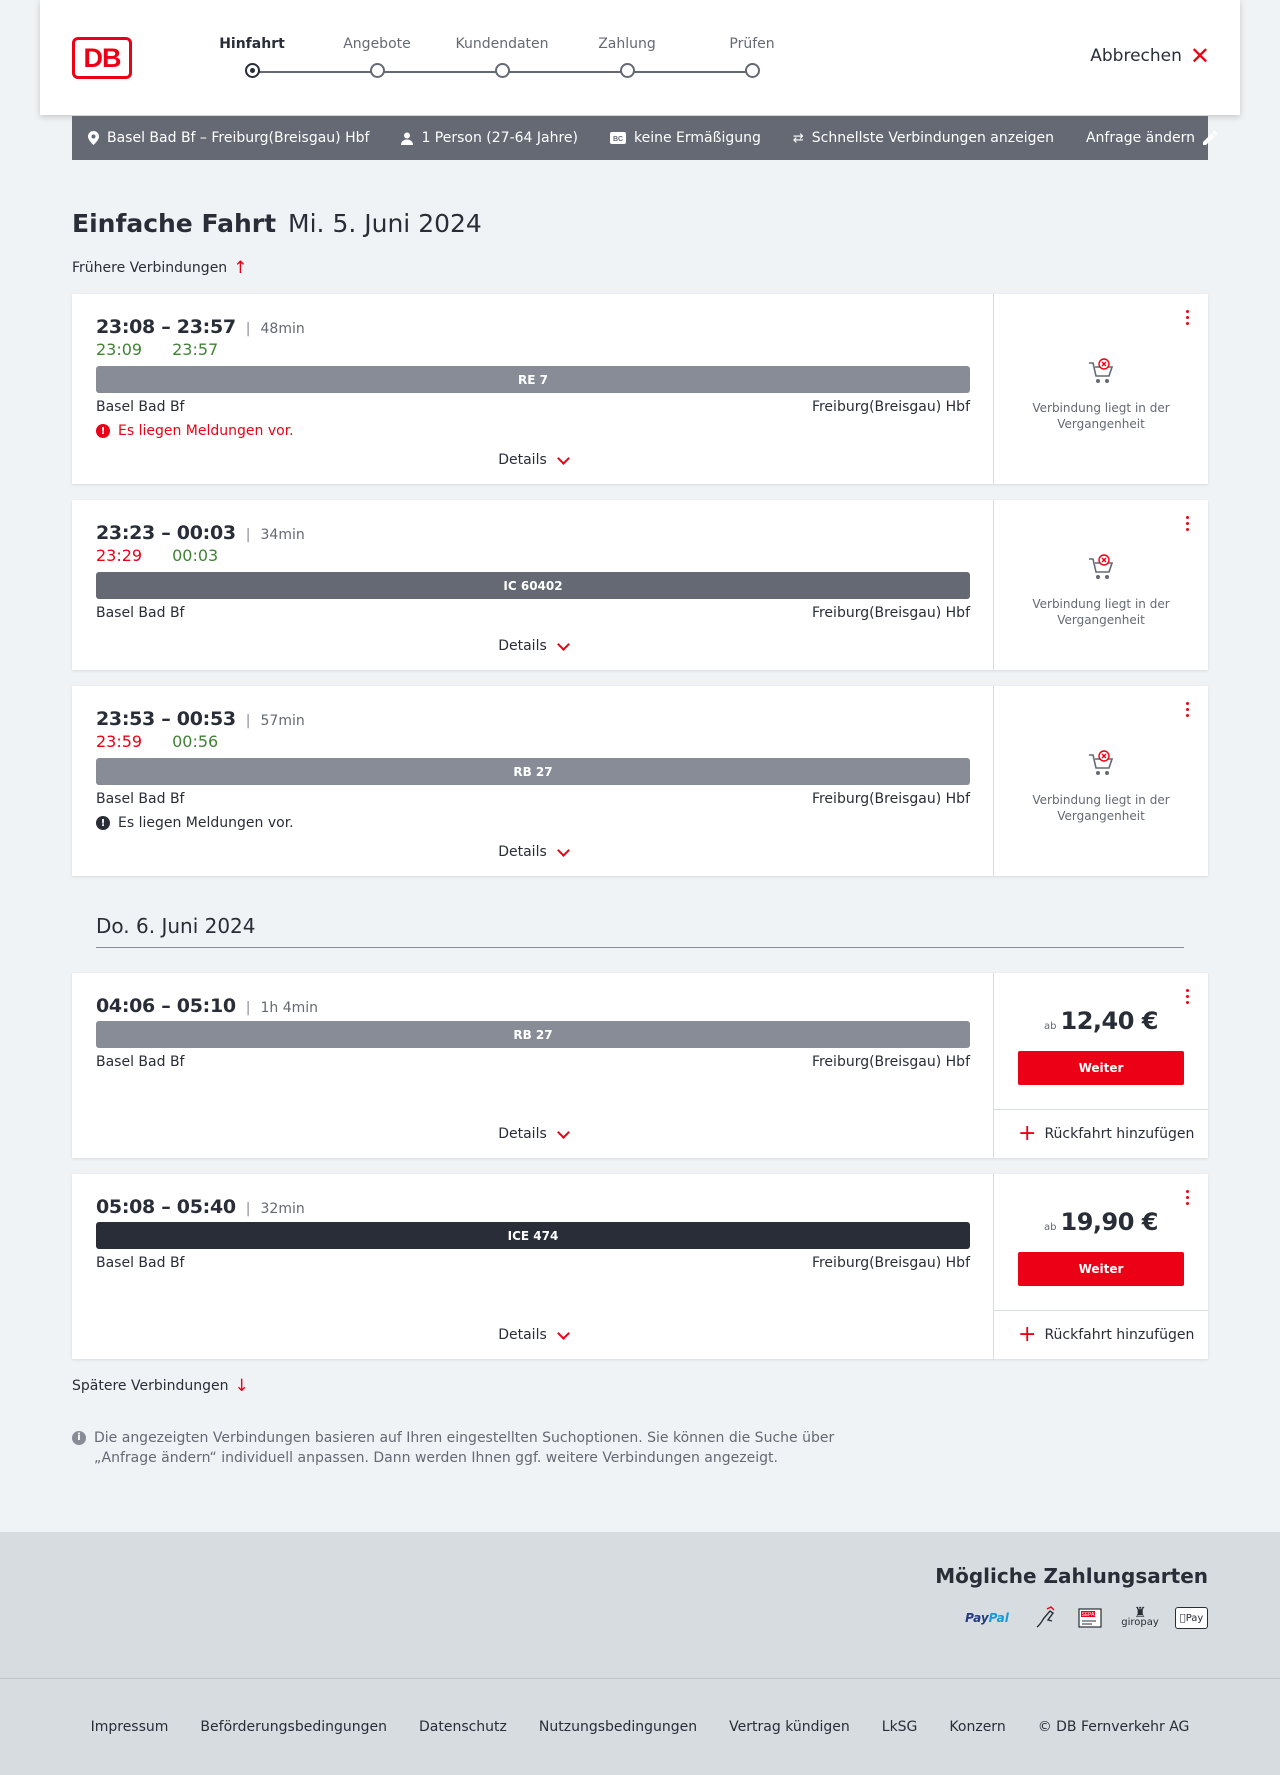 This screenshot has width=1280, height=1775. I want to click on bahncard-icon: BC, so click(618, 138).